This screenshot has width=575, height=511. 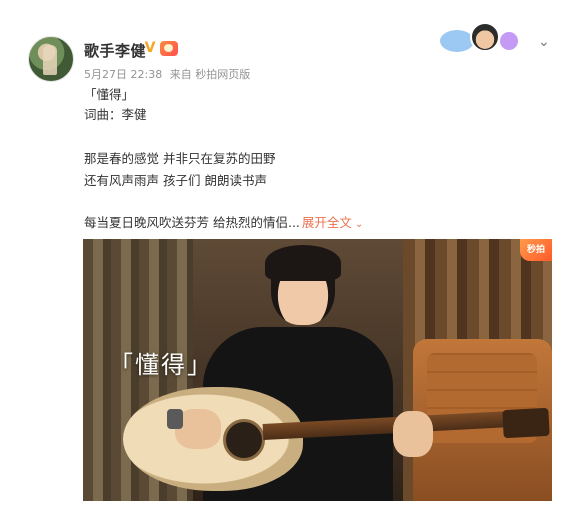 I want to click on post-source: 来自 秒拍网页版, so click(x=210, y=74).